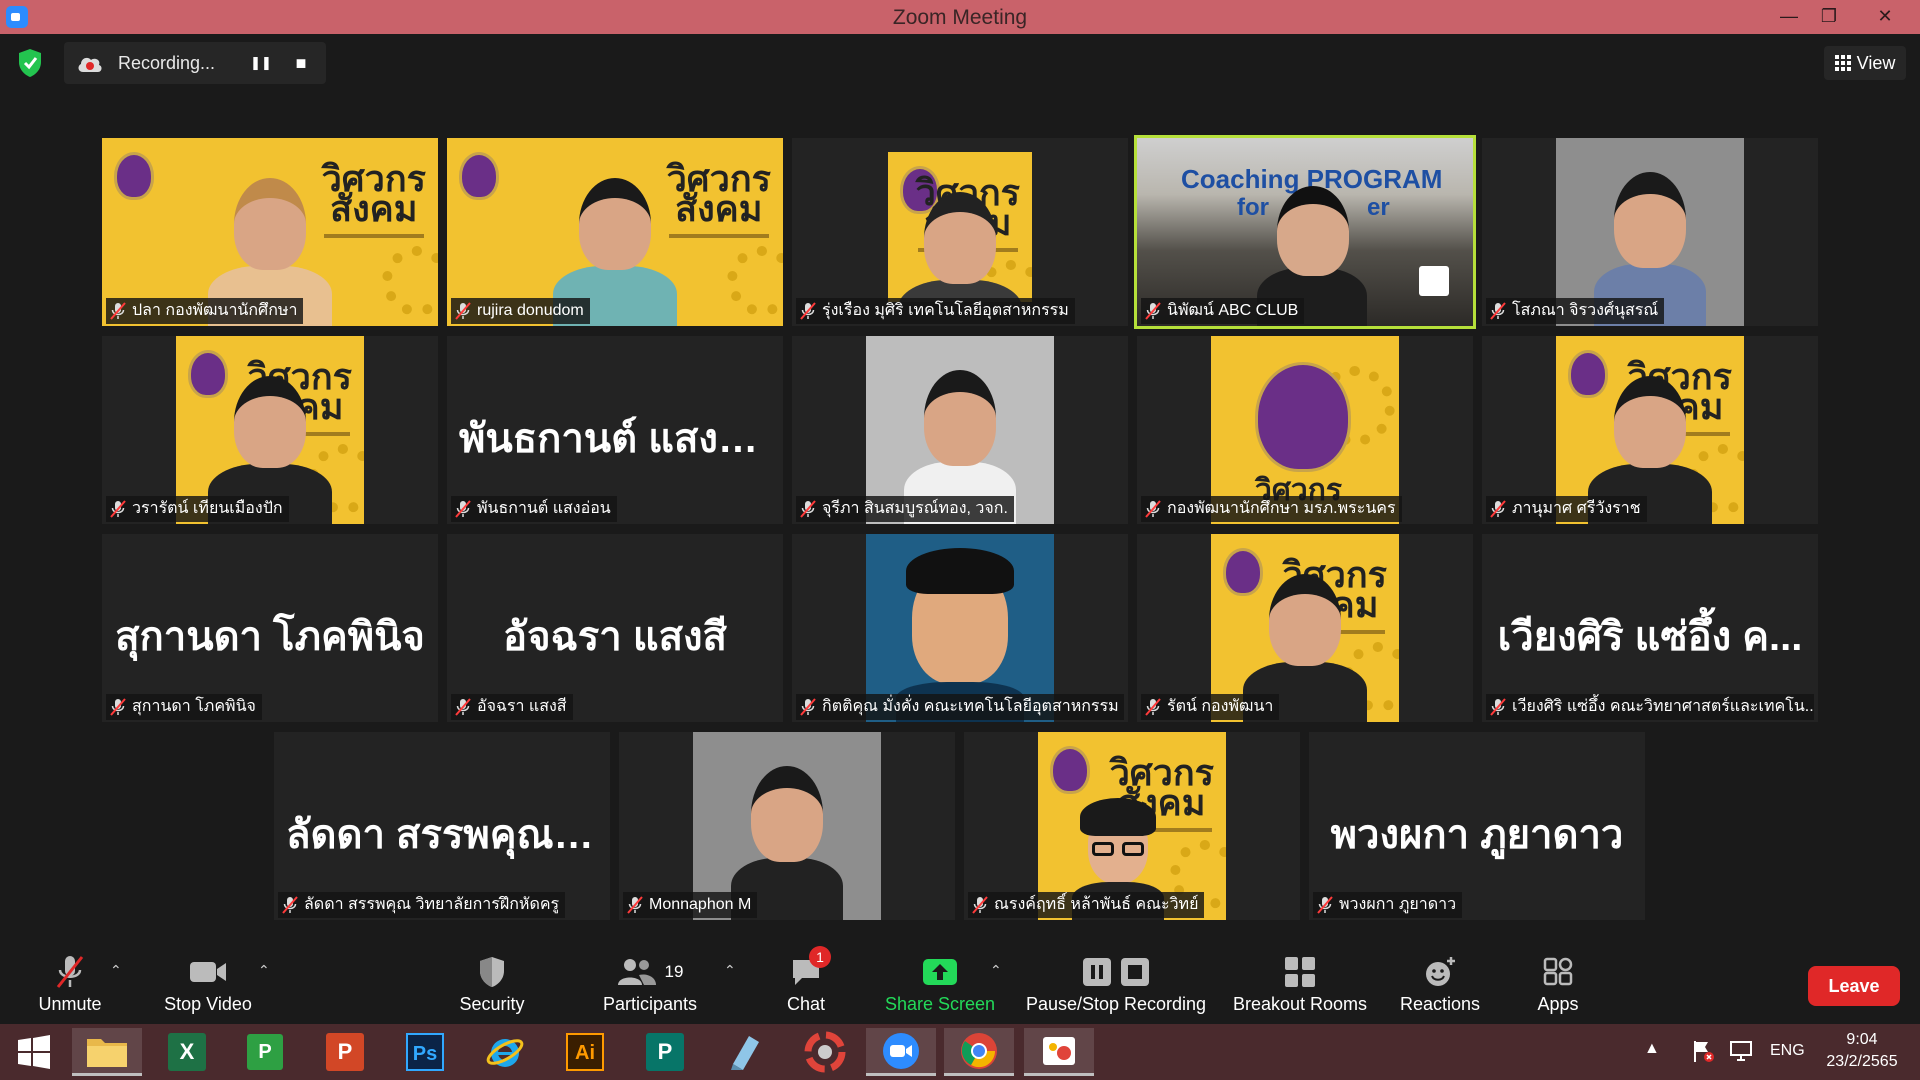  I want to click on participant-name: รุ่งเรือง มุศิริ เทคโนโลยีอุตสาหกรรม, so click(945, 310).